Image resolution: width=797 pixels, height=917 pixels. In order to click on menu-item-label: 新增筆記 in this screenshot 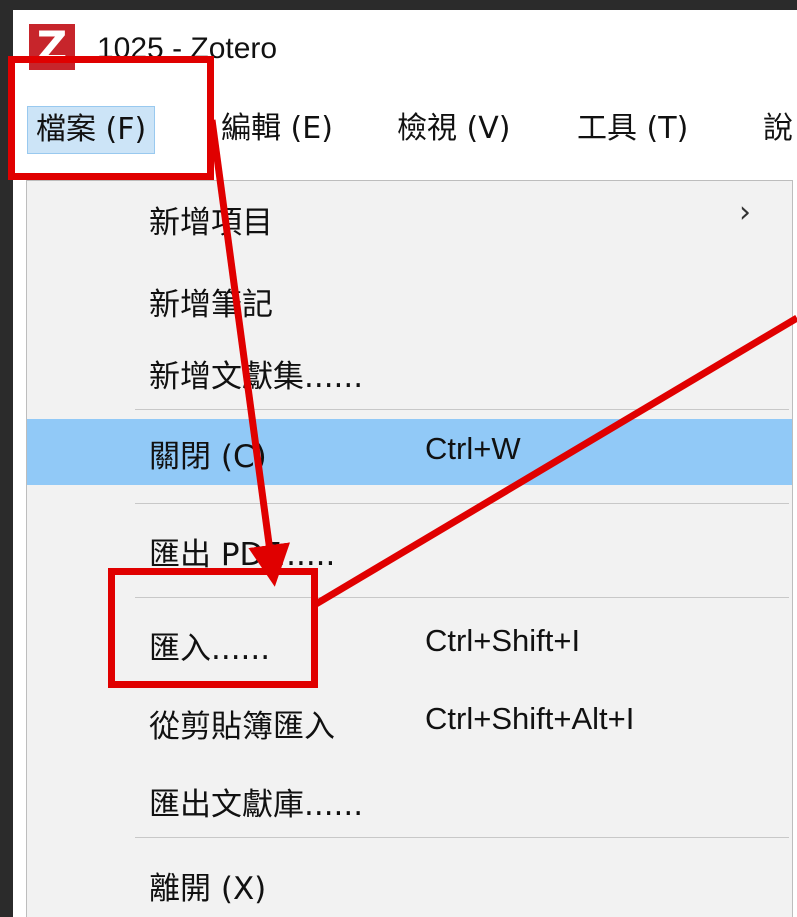, I will do `click(211, 305)`.